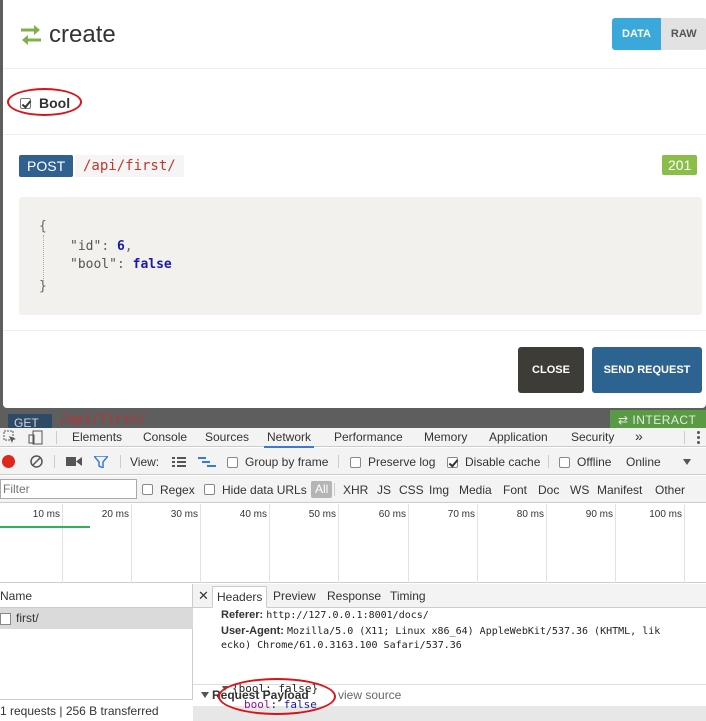  What do you see at coordinates (392, 514) in the screenshot?
I see `timeline-tick: 60 ms` at bounding box center [392, 514].